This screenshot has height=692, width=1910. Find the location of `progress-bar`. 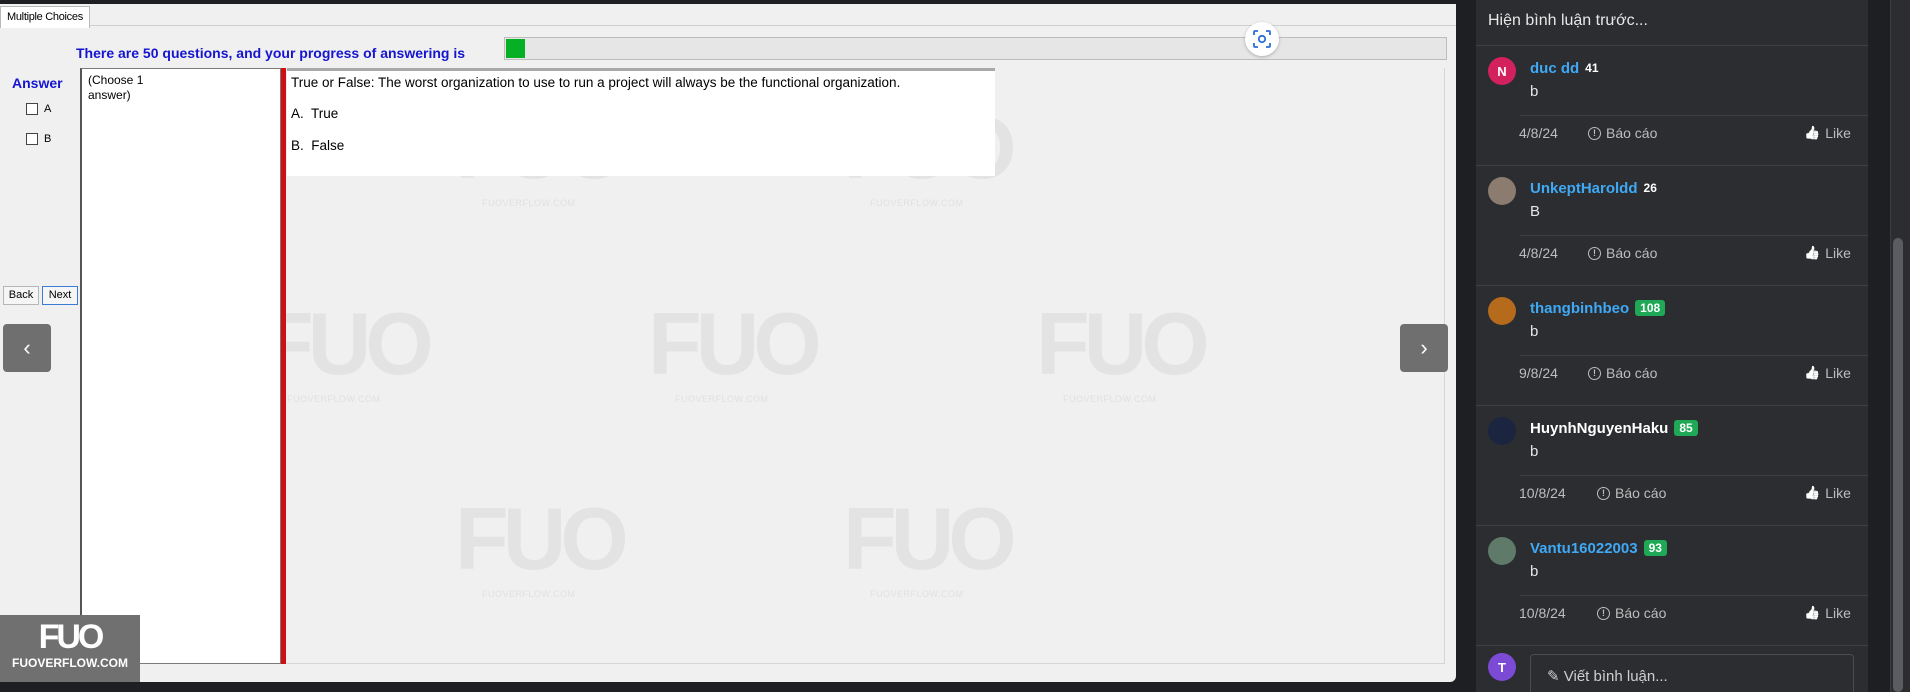

progress-bar is located at coordinates (975, 48).